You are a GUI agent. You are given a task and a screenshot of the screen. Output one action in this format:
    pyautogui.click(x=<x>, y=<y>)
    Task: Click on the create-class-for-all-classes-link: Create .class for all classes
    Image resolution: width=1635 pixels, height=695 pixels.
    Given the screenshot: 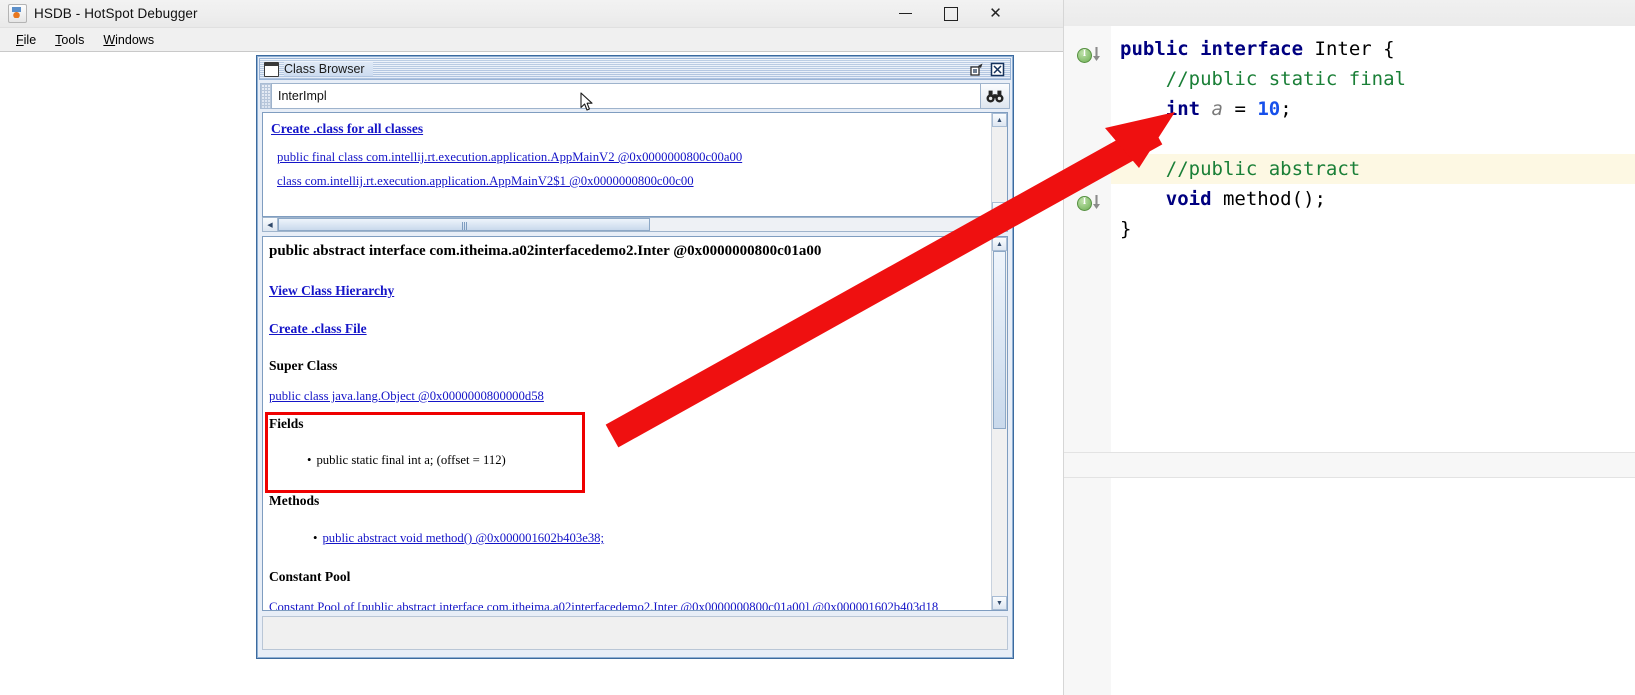 What is the action you would take?
    pyautogui.click(x=347, y=129)
    